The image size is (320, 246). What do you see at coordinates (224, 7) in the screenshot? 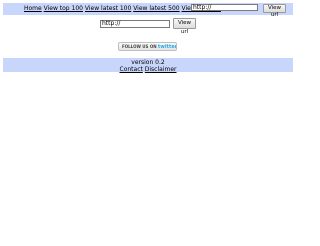
I see `top-url-input: http://` at bounding box center [224, 7].